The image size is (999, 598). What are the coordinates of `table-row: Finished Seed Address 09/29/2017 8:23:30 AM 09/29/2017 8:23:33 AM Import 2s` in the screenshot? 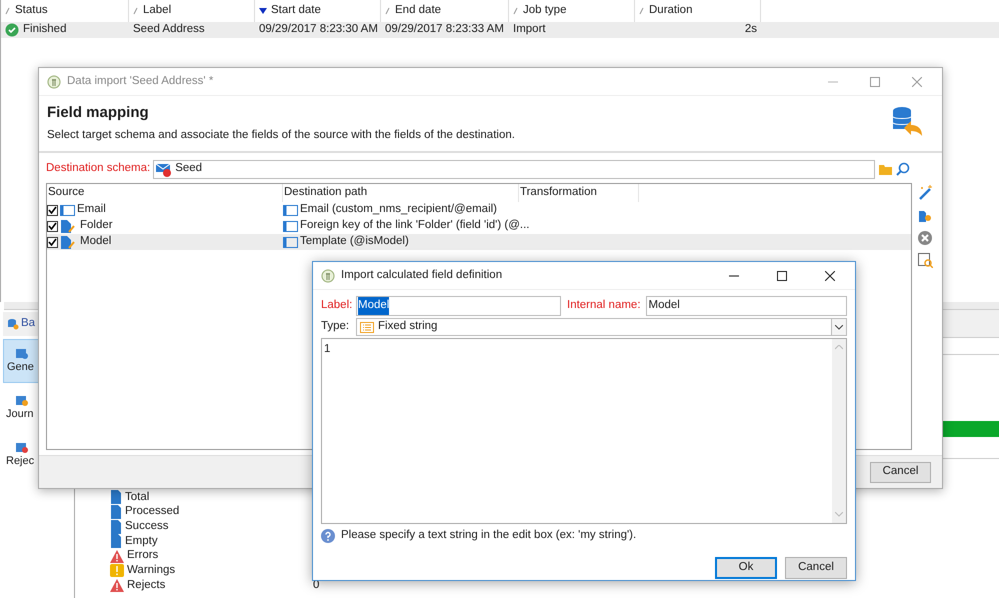 It's located at (500, 30).